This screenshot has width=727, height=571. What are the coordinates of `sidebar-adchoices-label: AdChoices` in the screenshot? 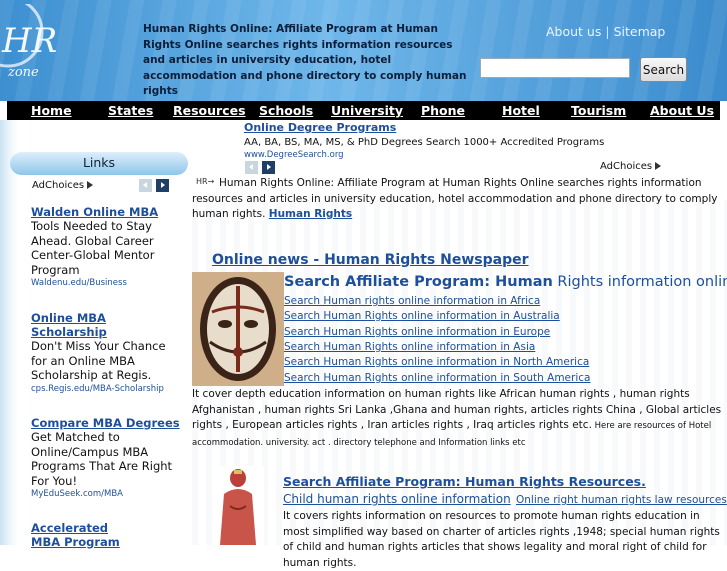 It's located at (58, 185).